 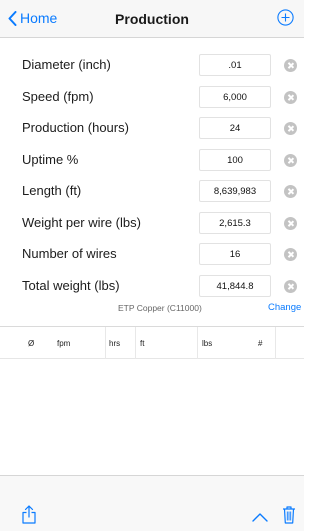 What do you see at coordinates (152, 503) in the screenshot?
I see `bottom-toolbar` at bounding box center [152, 503].